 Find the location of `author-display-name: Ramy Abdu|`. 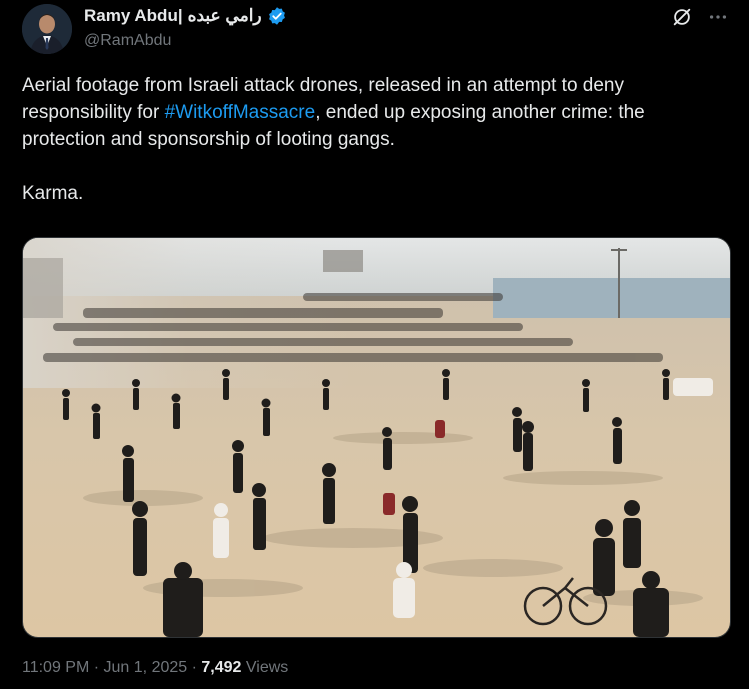

author-display-name: Ramy Abdu| is located at coordinates (133, 16).